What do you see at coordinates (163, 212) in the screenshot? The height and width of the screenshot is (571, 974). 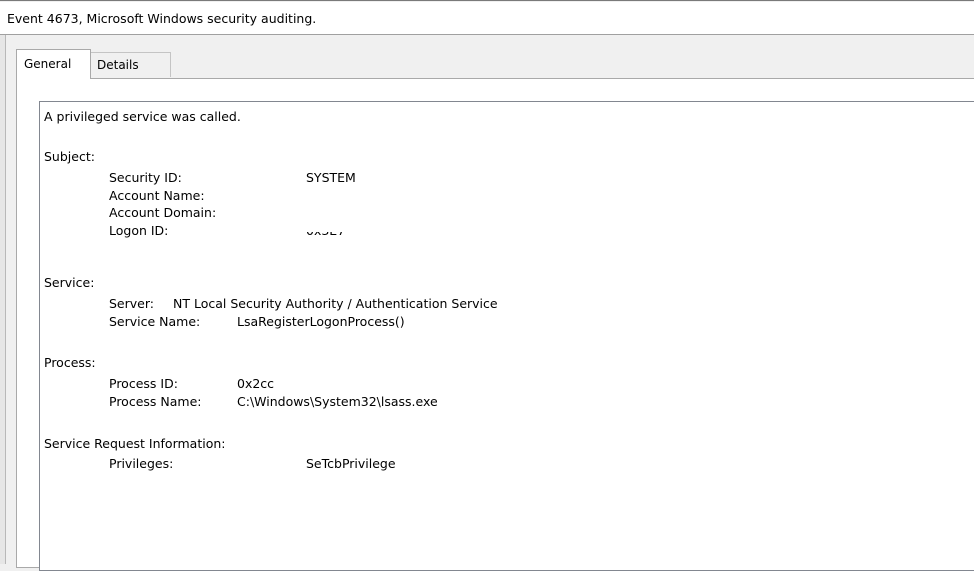 I see `account-domain-label: Account Domain:` at bounding box center [163, 212].